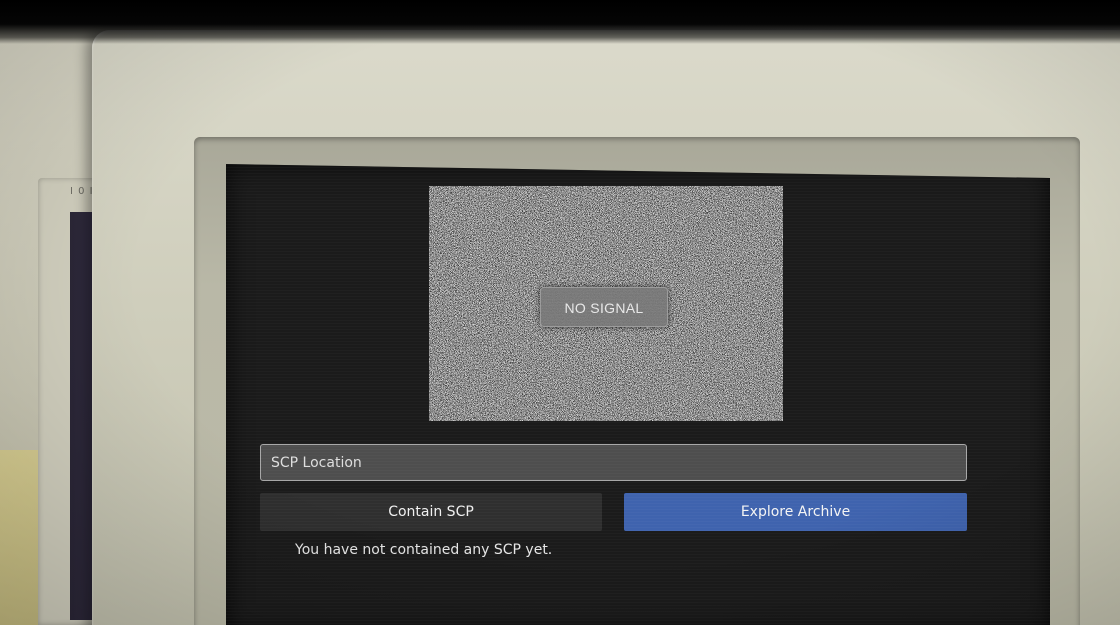  I want to click on no-signal-badge: NO SIGNAL, so click(604, 307).